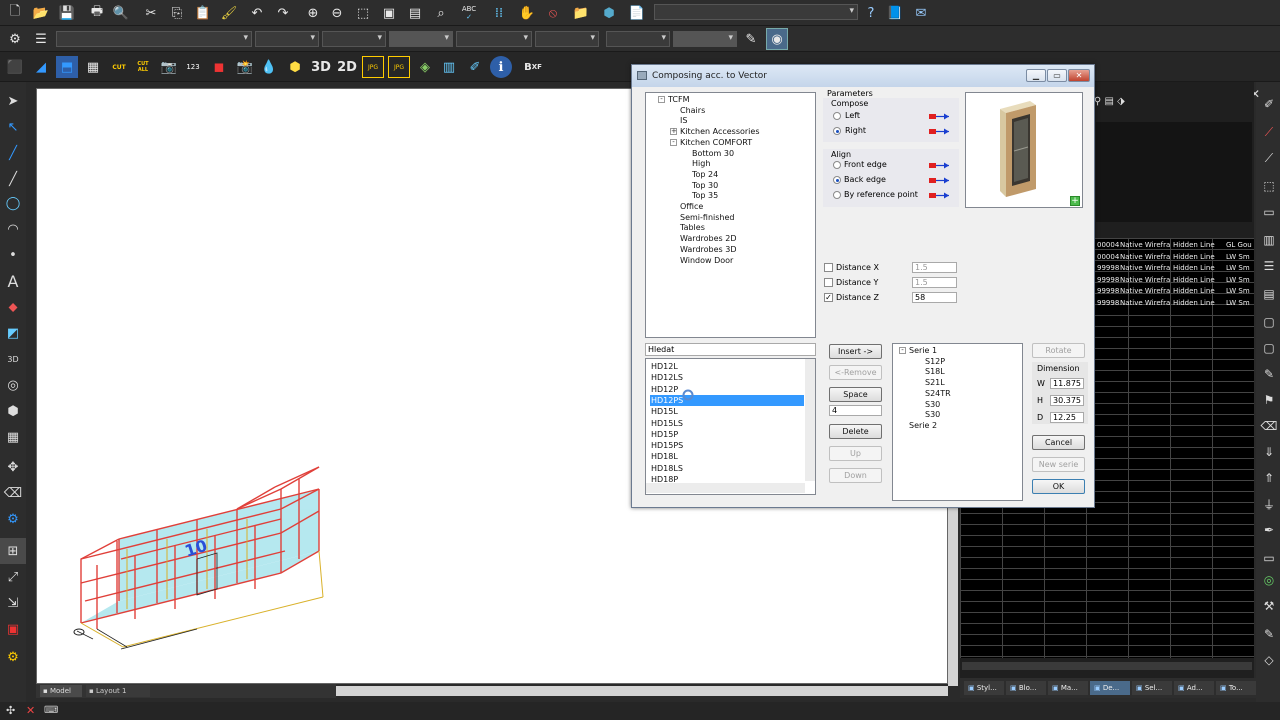 The image size is (1280, 720). I want to click on tree-node: Semi-finished, so click(707, 218).